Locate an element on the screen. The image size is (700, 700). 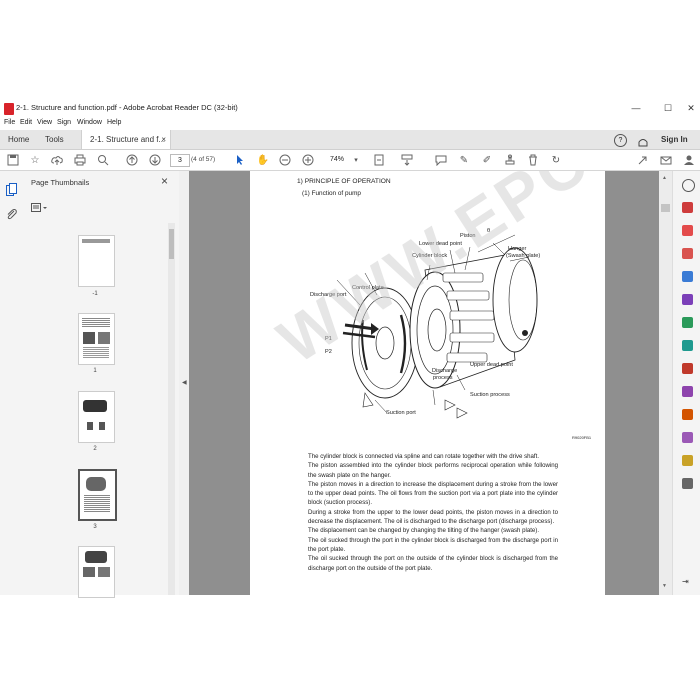
acrobat-app-icon is located at coordinates (9, 109).